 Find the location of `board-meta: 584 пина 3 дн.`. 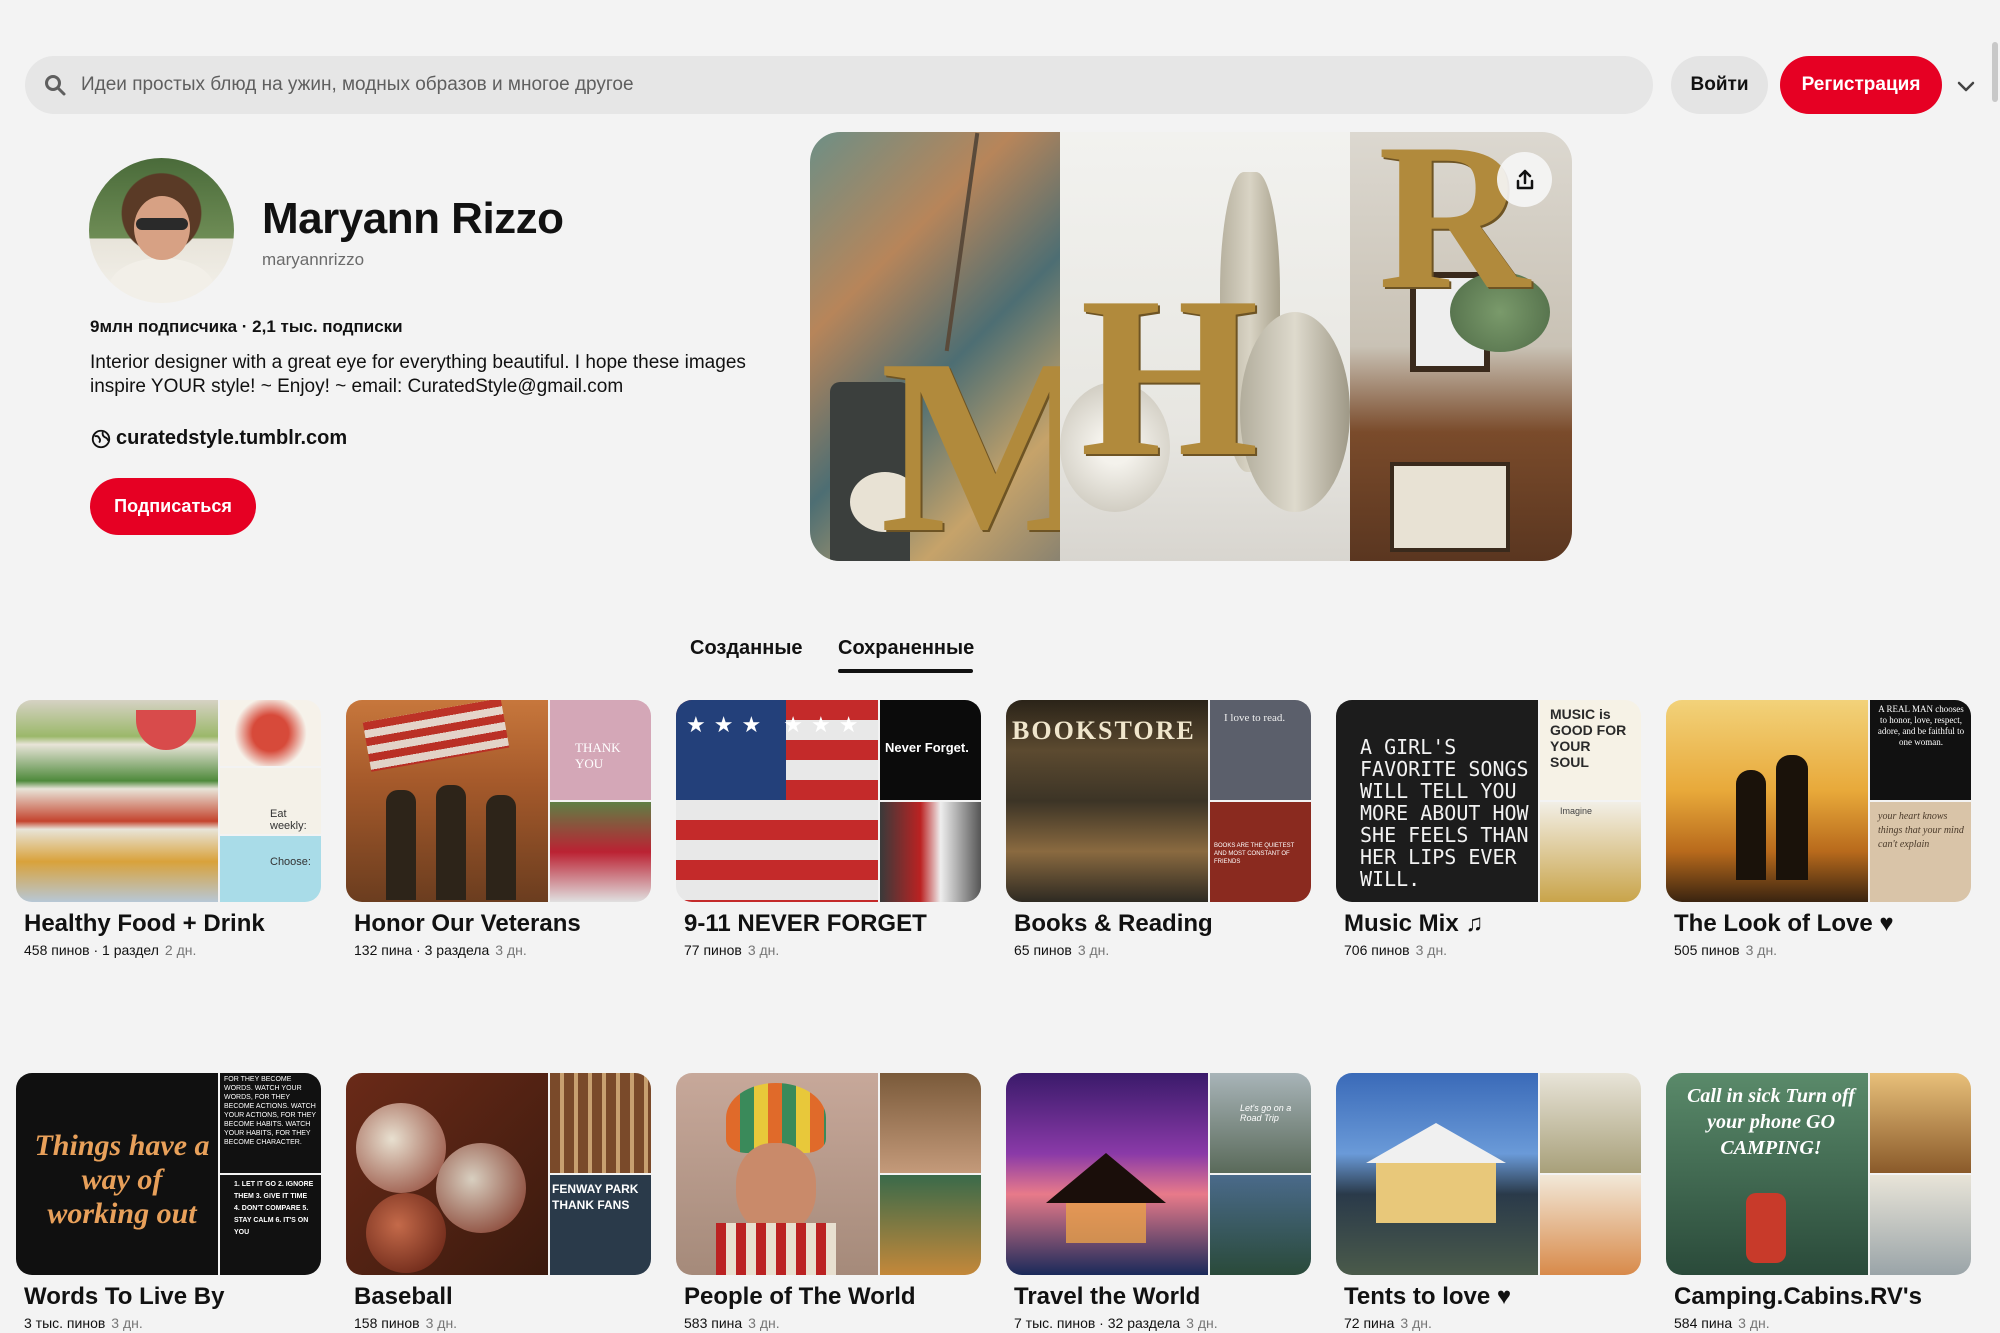

board-meta: 584 пина 3 дн. is located at coordinates (1822, 1323).